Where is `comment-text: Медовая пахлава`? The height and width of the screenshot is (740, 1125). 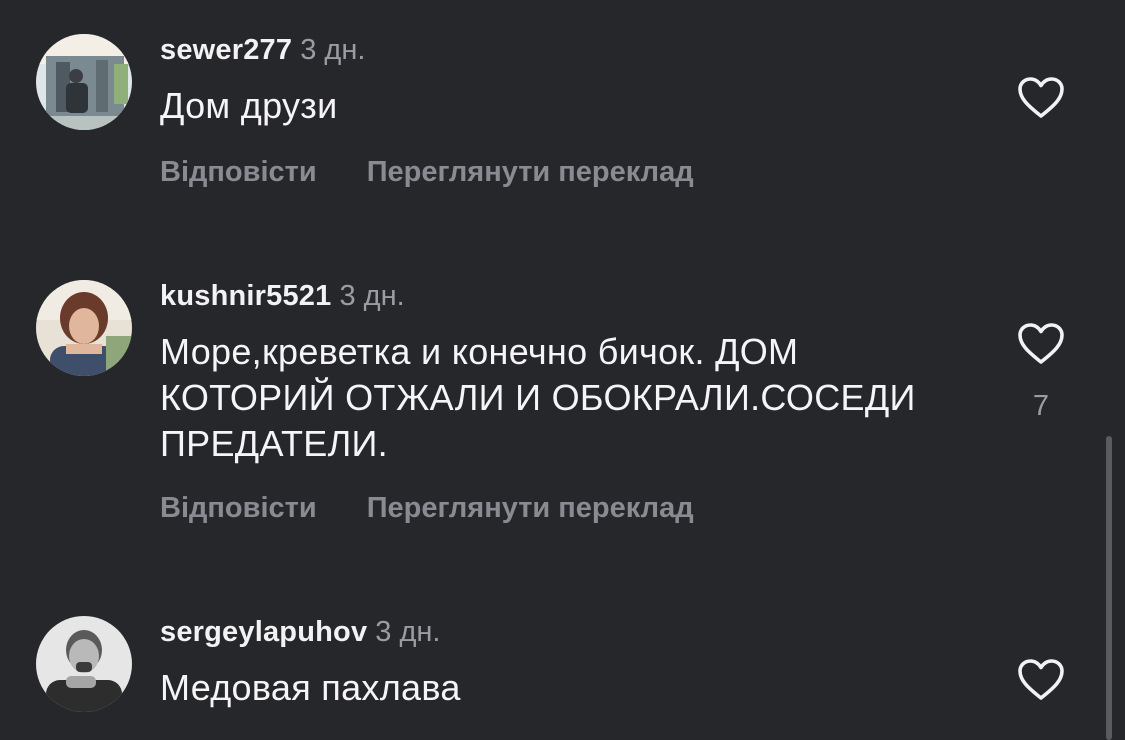 comment-text: Медовая пахлава is located at coordinates (310, 687).